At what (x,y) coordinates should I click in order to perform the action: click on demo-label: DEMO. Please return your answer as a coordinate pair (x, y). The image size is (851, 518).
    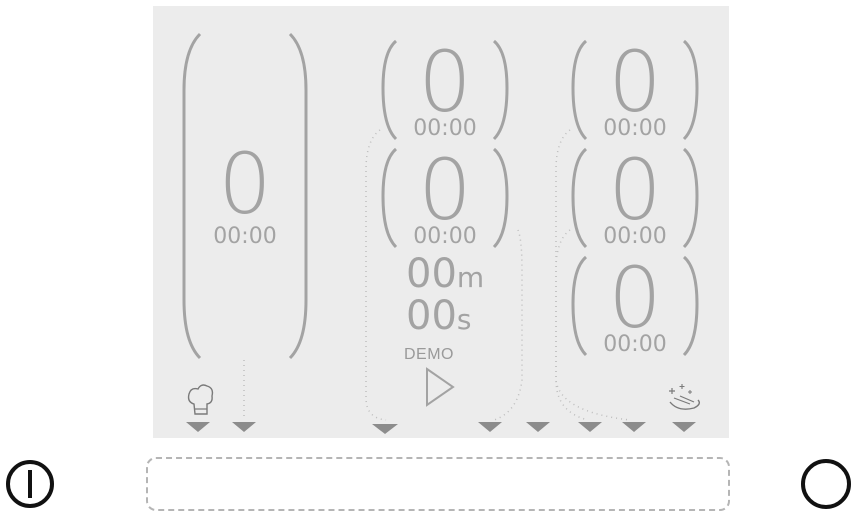
    Looking at the image, I should click on (429, 354).